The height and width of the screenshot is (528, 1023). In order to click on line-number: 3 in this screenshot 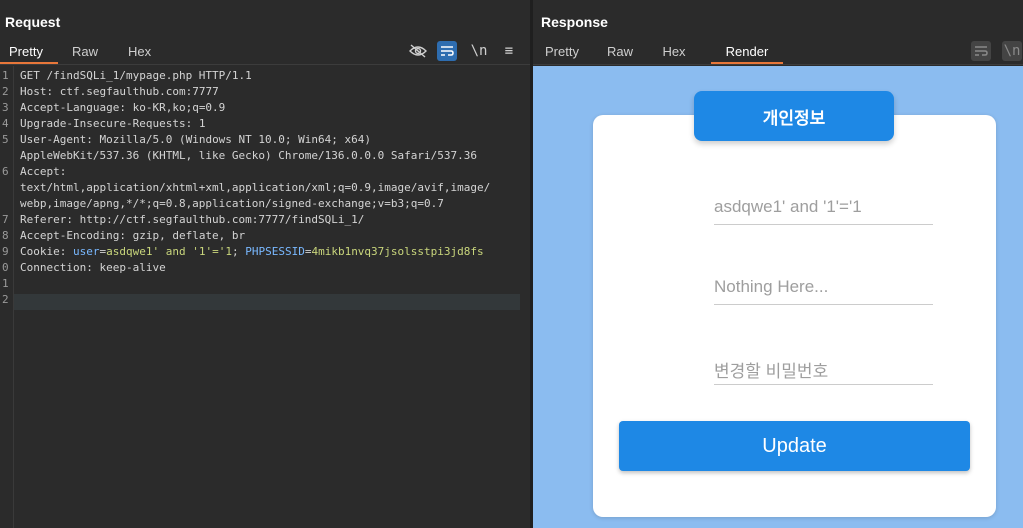, I will do `click(5, 107)`.